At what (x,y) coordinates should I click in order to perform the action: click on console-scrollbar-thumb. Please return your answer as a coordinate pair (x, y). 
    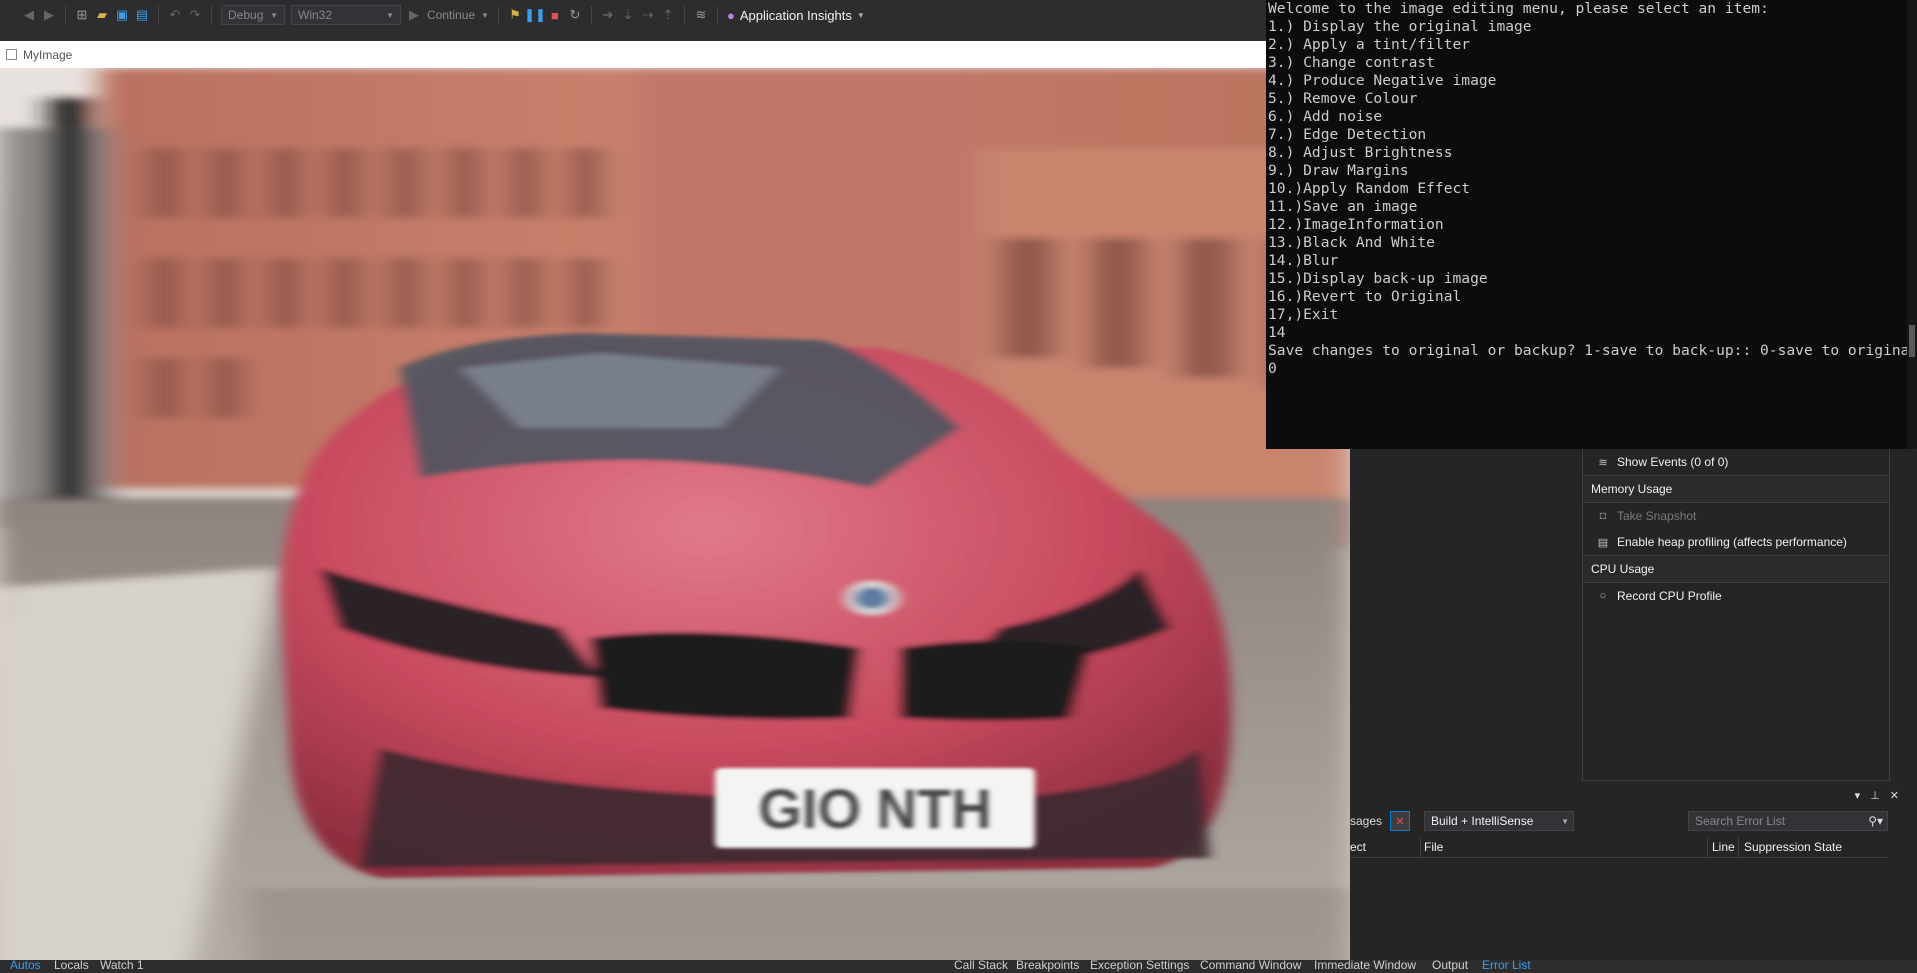
    Looking at the image, I should click on (1912, 341).